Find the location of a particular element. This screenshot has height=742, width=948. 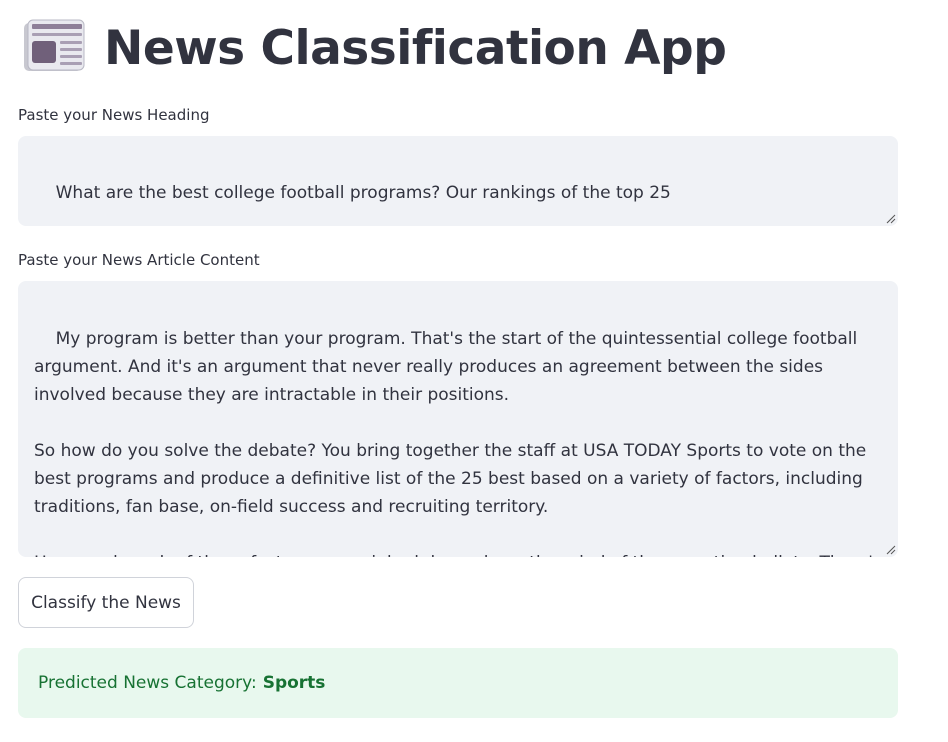

newspaper-icon is located at coordinates (63, 48).